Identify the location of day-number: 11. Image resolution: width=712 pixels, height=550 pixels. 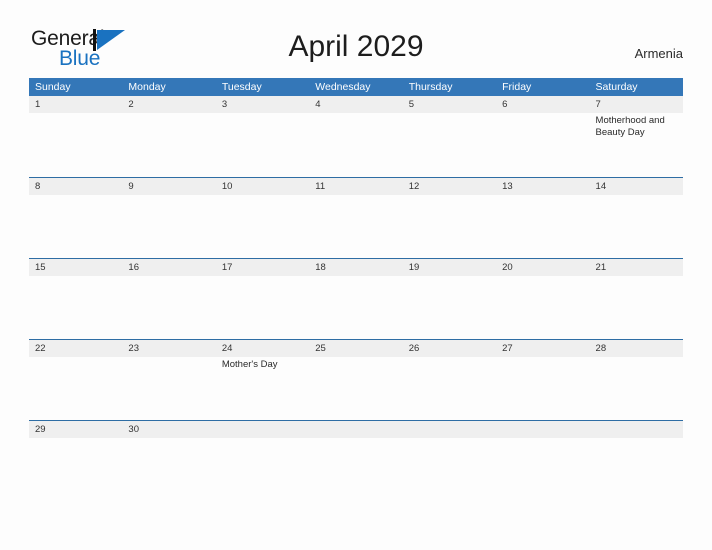
(320, 186).